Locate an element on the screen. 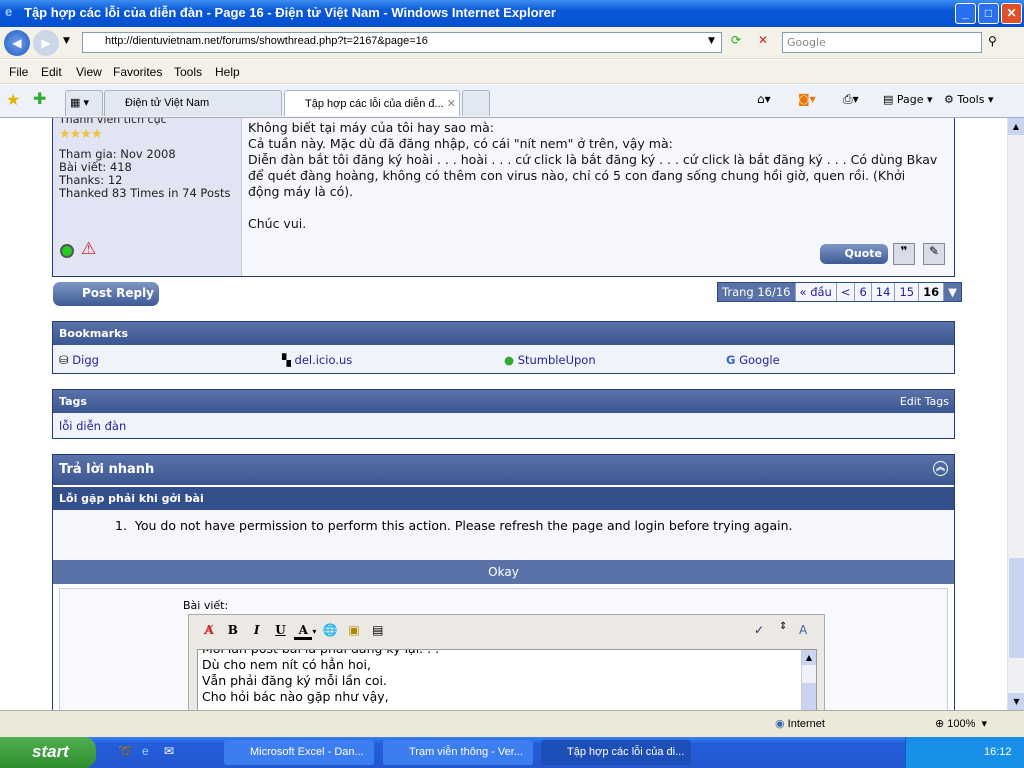  page-first-link: « đầu is located at coordinates (815, 292).